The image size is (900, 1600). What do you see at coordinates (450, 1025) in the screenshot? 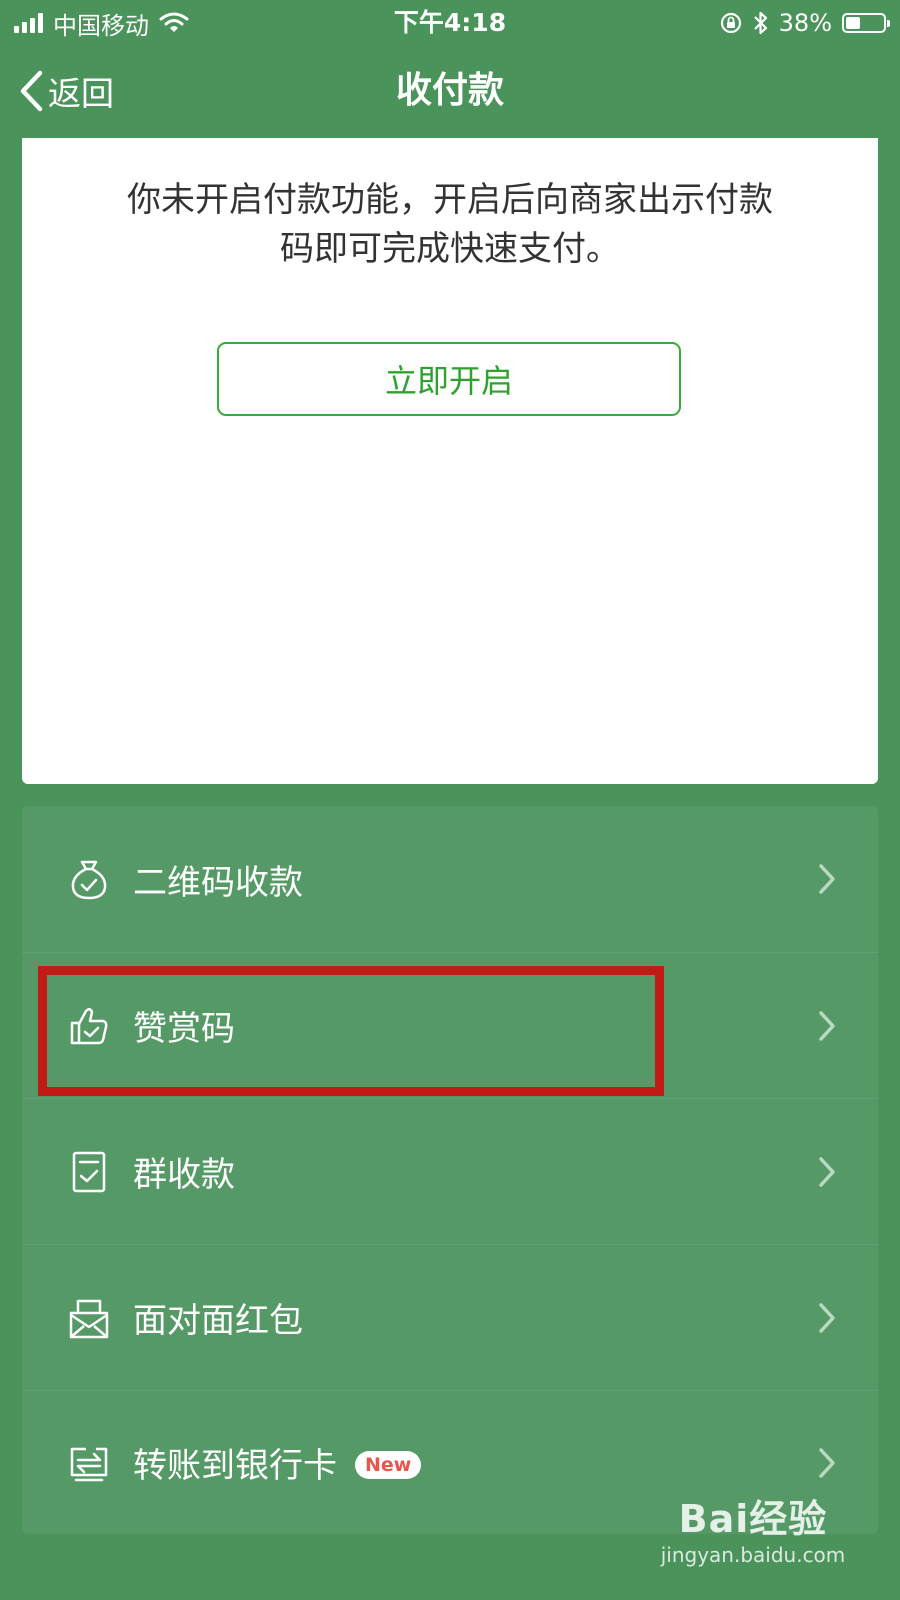
I see `menu-item-appreciation-code: 赞赏码` at bounding box center [450, 1025].